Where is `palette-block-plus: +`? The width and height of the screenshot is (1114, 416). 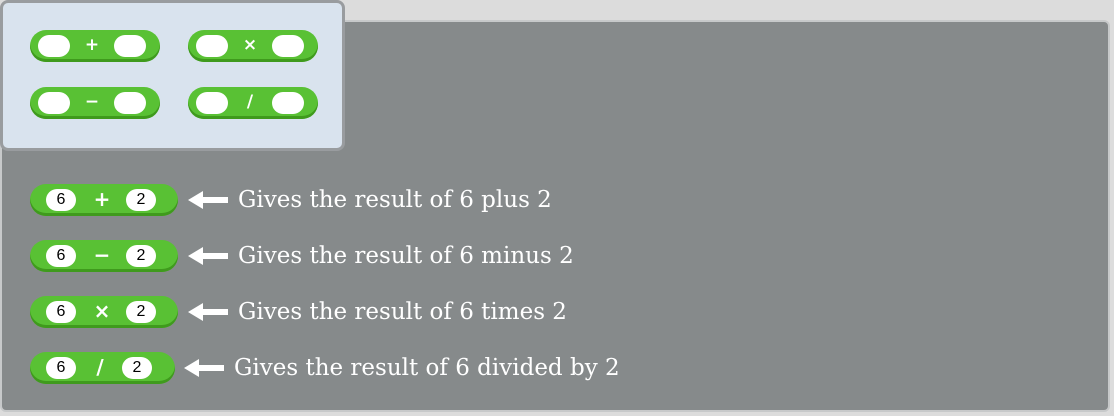
palette-block-plus: + is located at coordinates (95, 46).